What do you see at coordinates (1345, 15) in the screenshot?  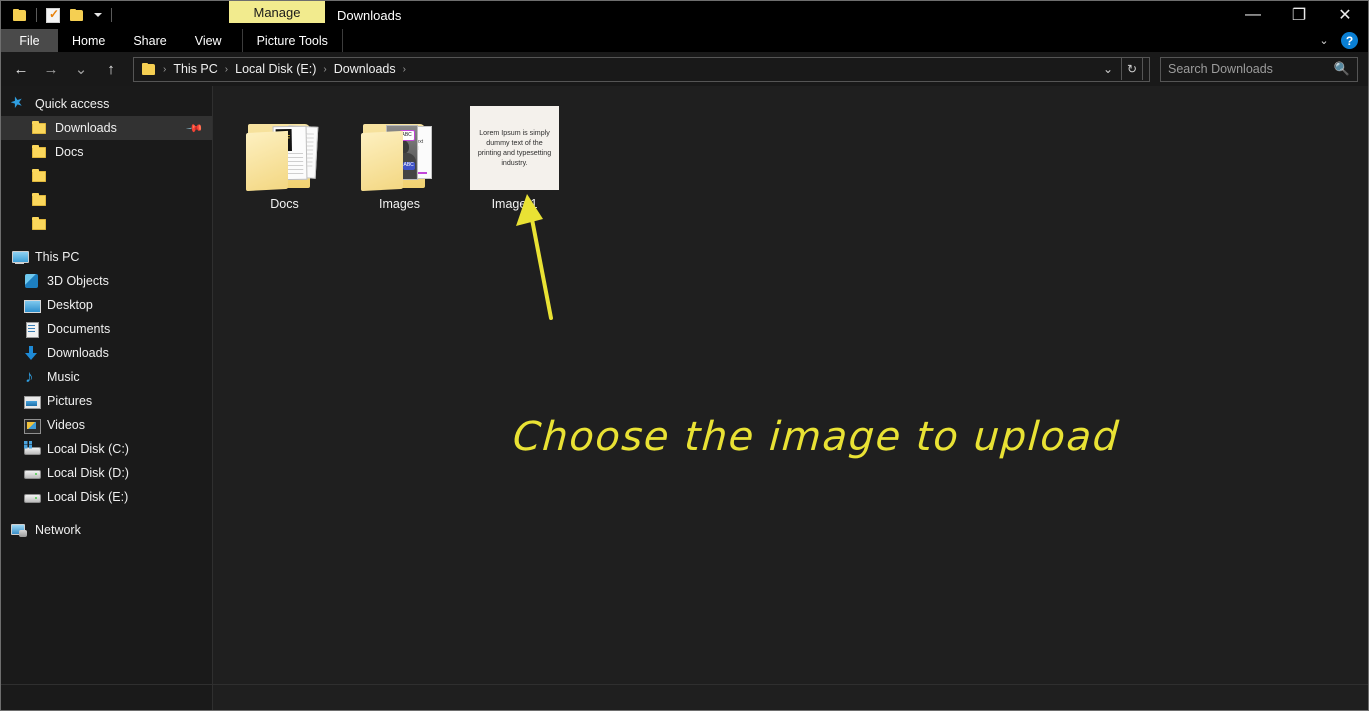 I see `close-button: ✕` at bounding box center [1345, 15].